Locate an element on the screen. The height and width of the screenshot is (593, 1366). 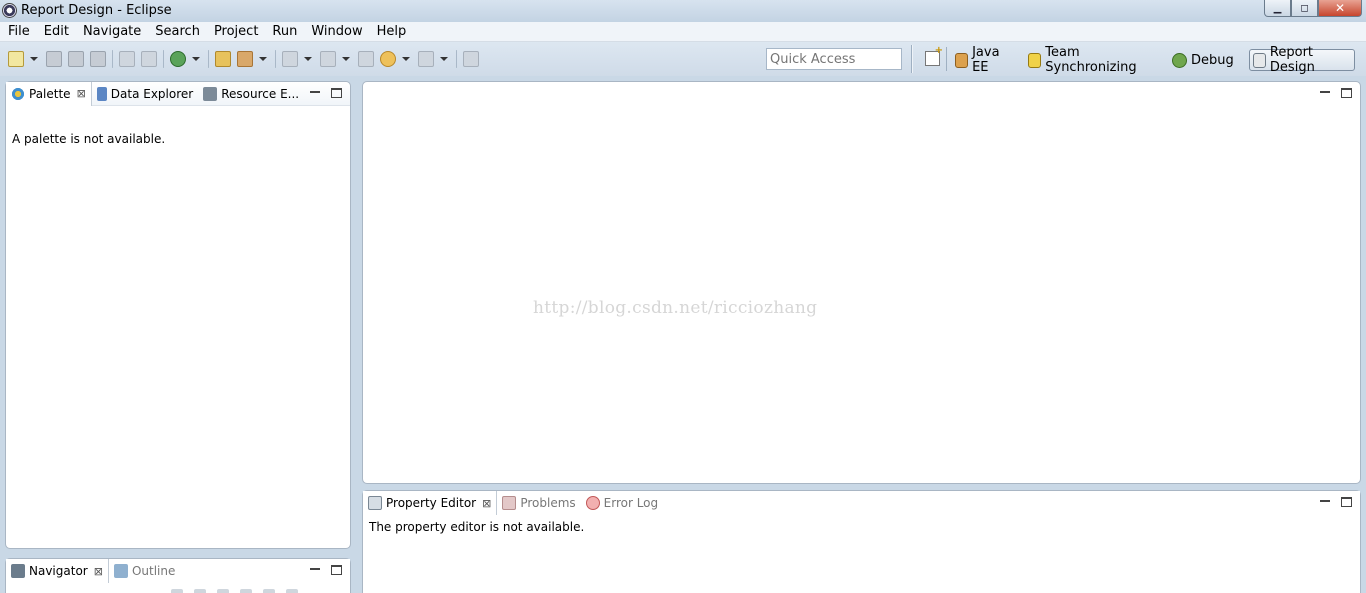
tab-palette: Palette ⊠ is located at coordinates (49, 93).